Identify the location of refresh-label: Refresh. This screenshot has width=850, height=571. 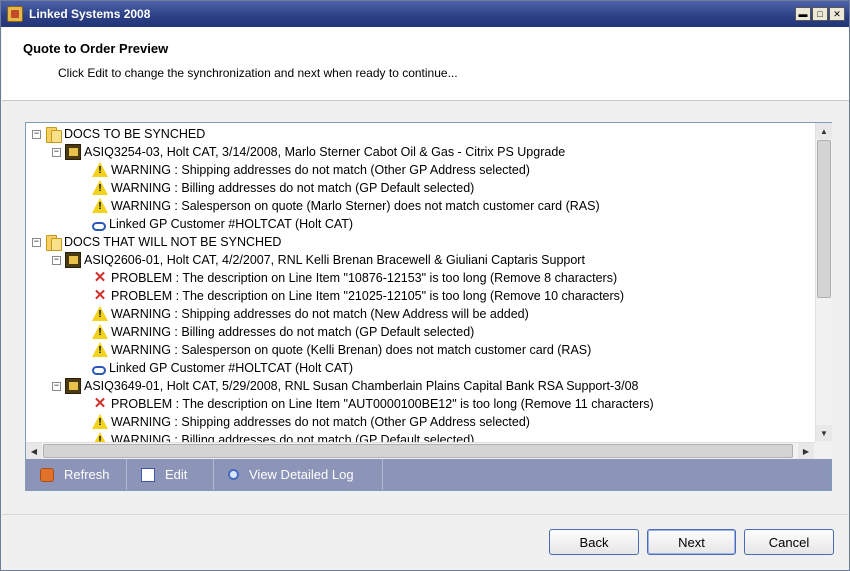
(87, 474).